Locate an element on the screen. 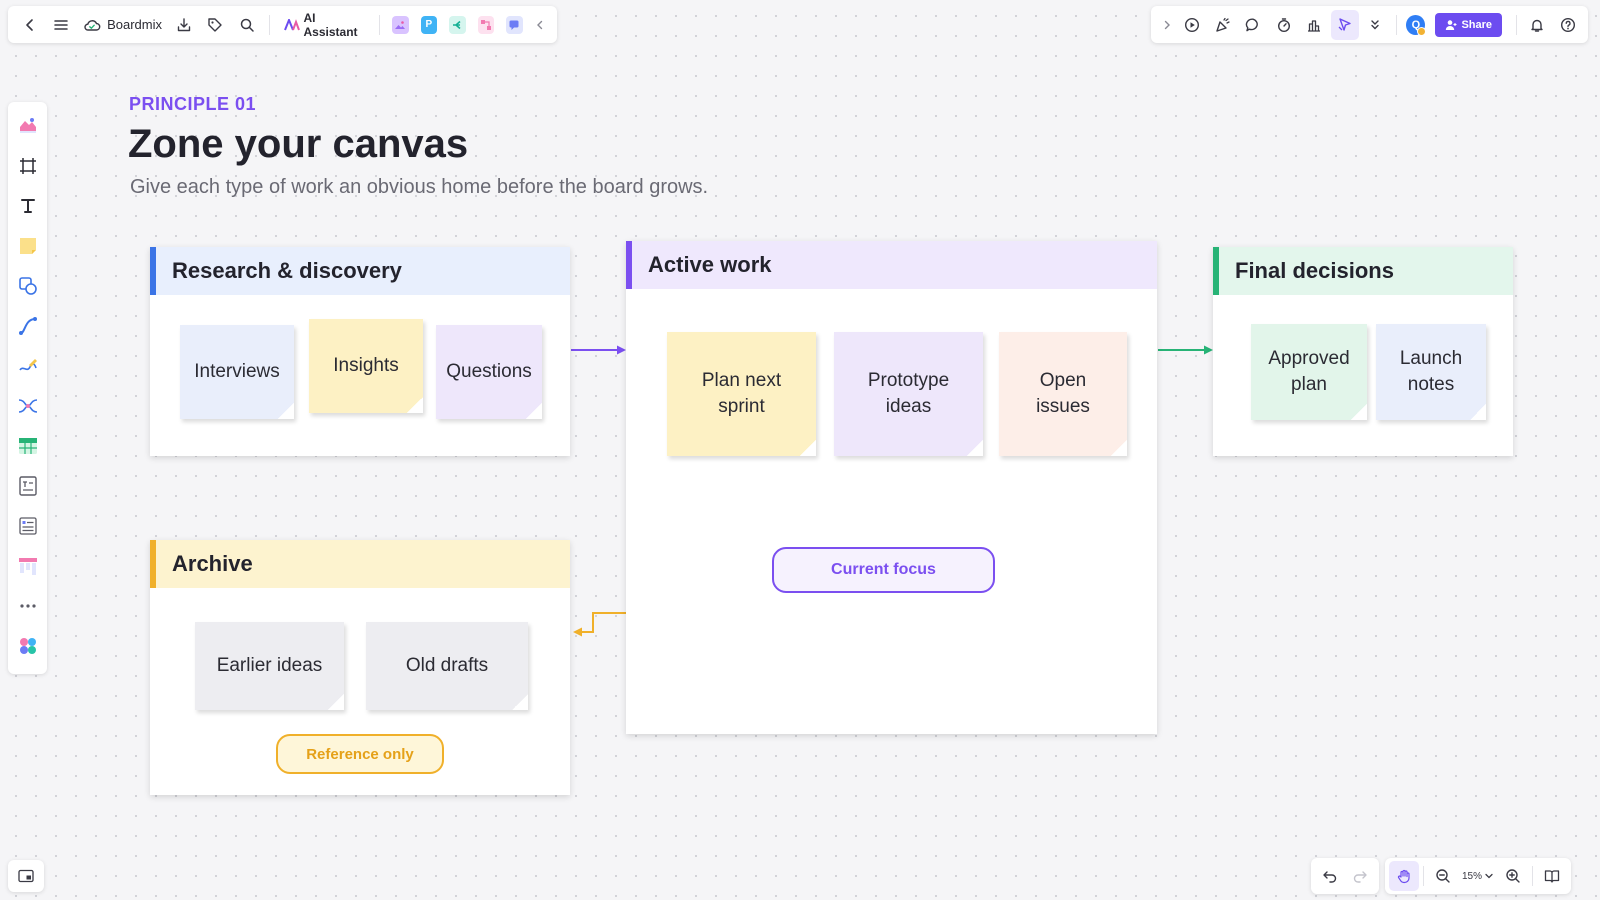 The width and height of the screenshot is (1600, 900). hand-pan-icon is located at coordinates (1404, 876).